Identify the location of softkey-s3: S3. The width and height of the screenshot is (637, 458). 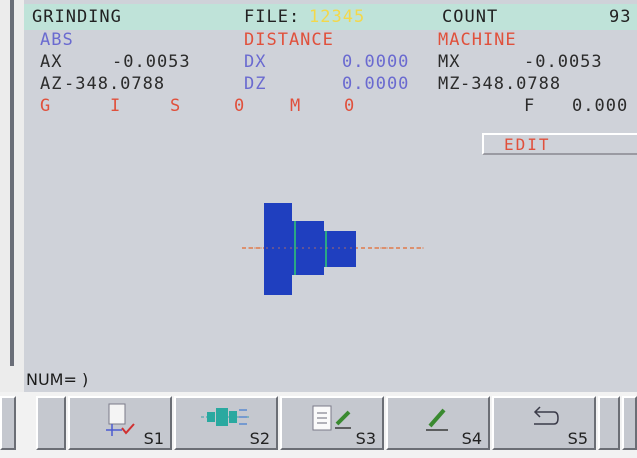
(332, 423).